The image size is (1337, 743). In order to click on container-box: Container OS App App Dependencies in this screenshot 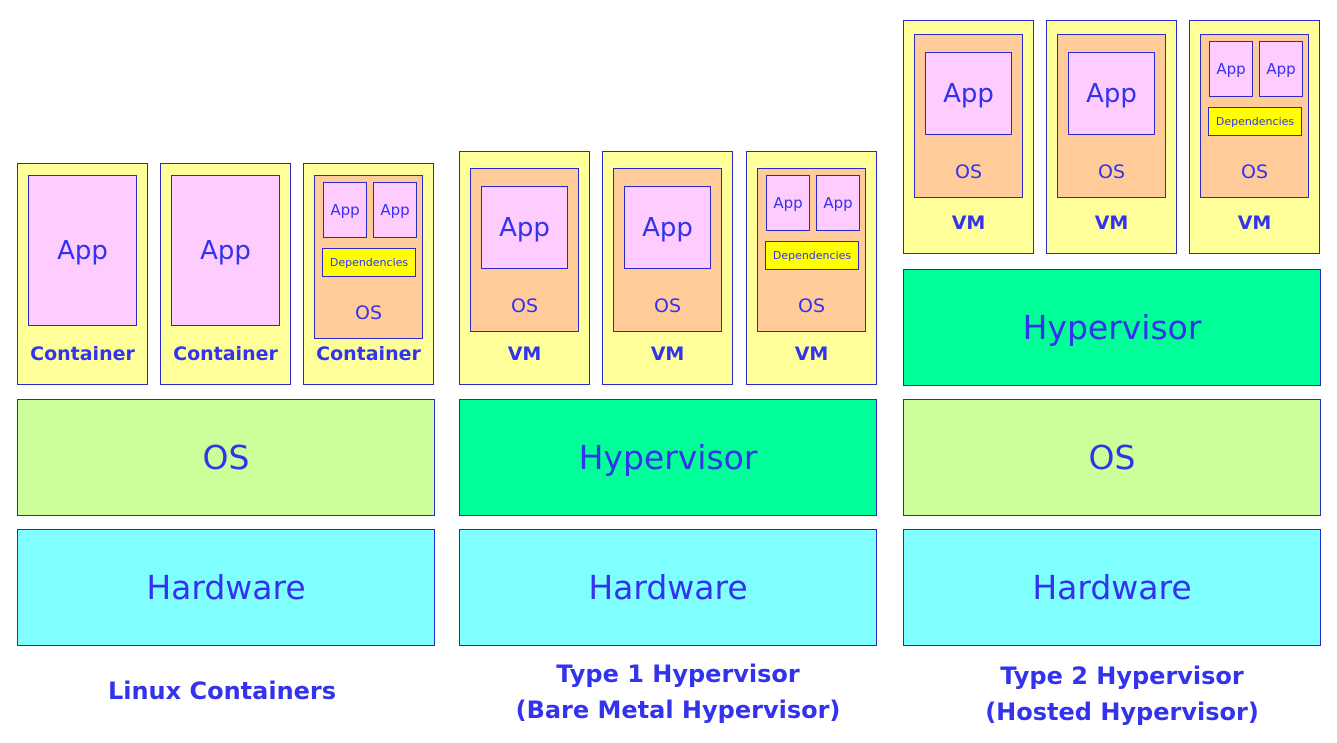, I will do `click(368, 274)`.